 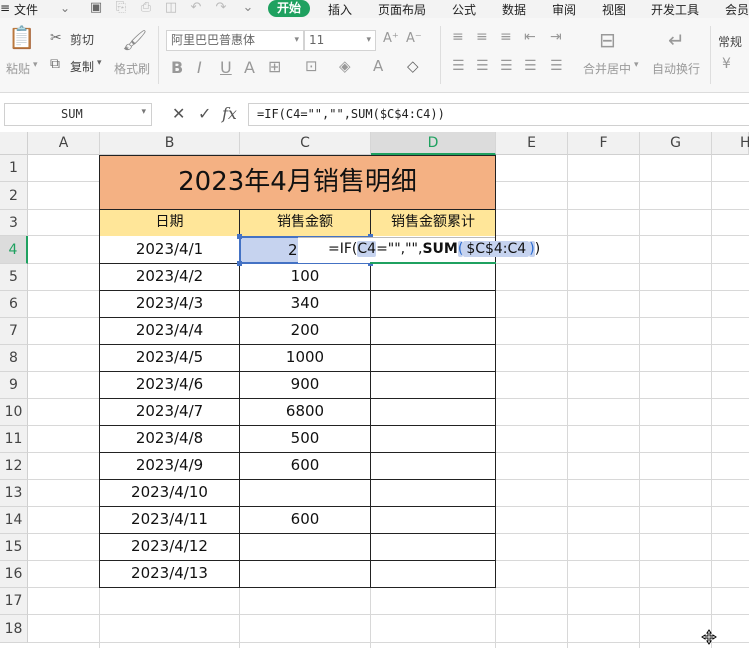 What do you see at coordinates (676, 68) in the screenshot?
I see `auto-wrap-button: 自动换行` at bounding box center [676, 68].